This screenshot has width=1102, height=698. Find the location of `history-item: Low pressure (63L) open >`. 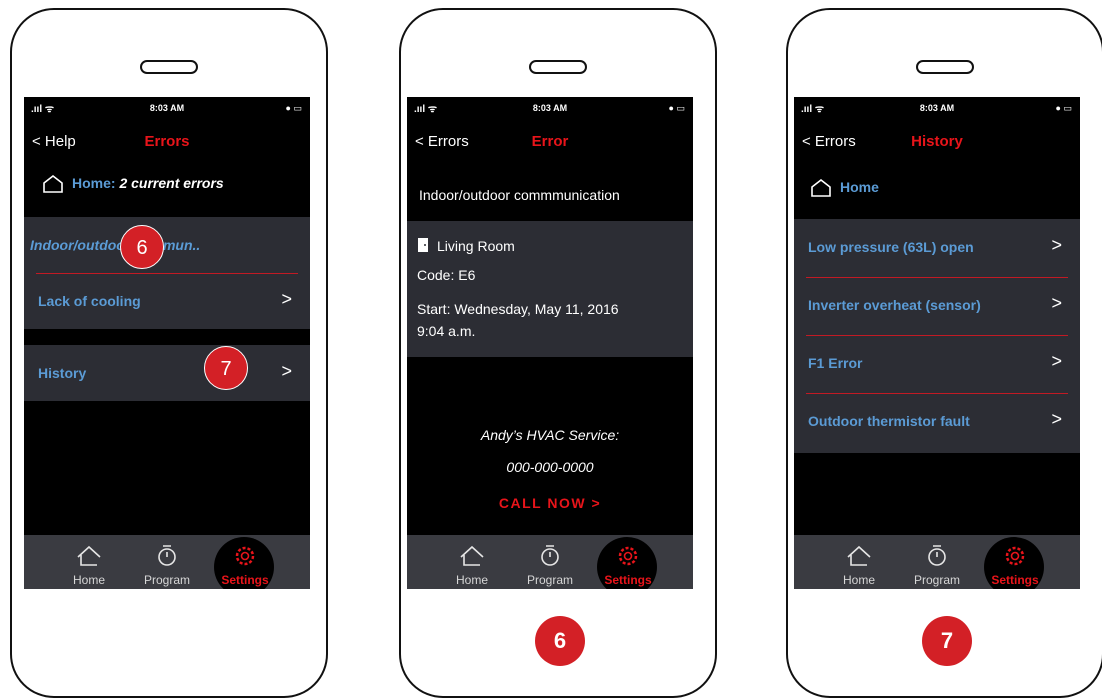

history-item: Low pressure (63L) open > is located at coordinates (937, 247).